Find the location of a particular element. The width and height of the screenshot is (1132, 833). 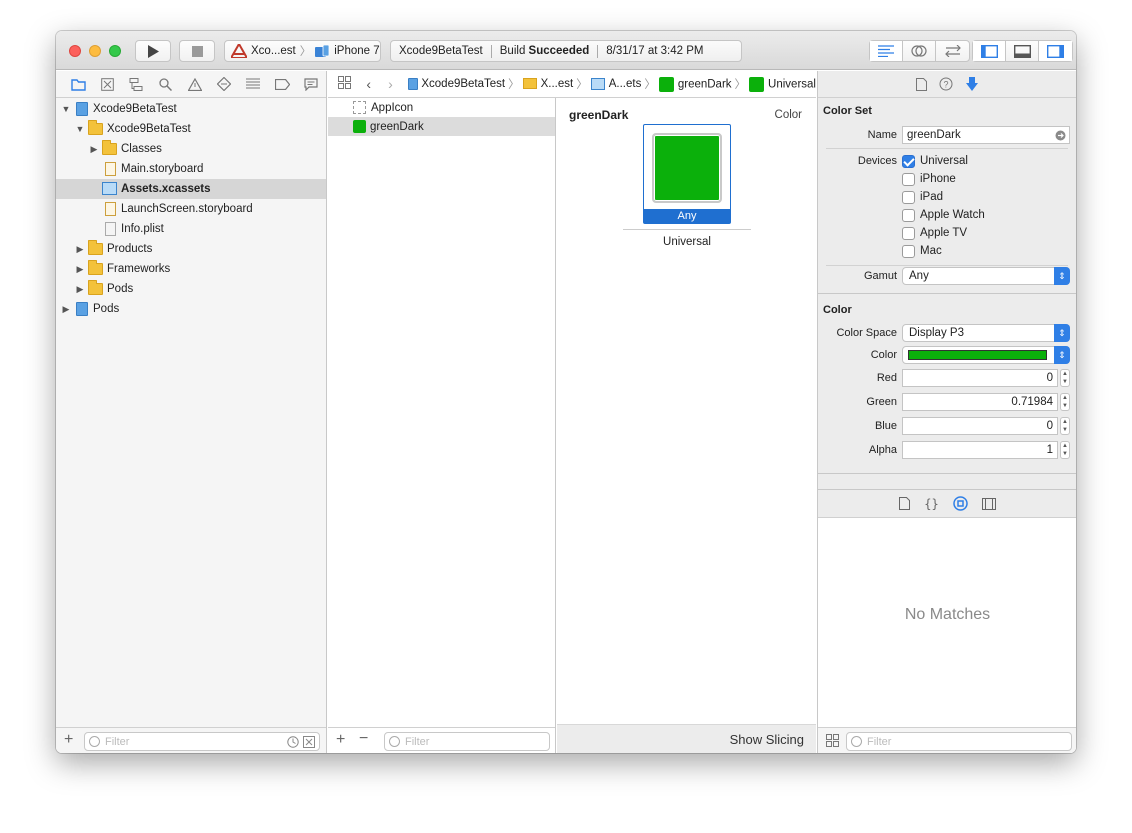

close-button is located at coordinates (75, 51).